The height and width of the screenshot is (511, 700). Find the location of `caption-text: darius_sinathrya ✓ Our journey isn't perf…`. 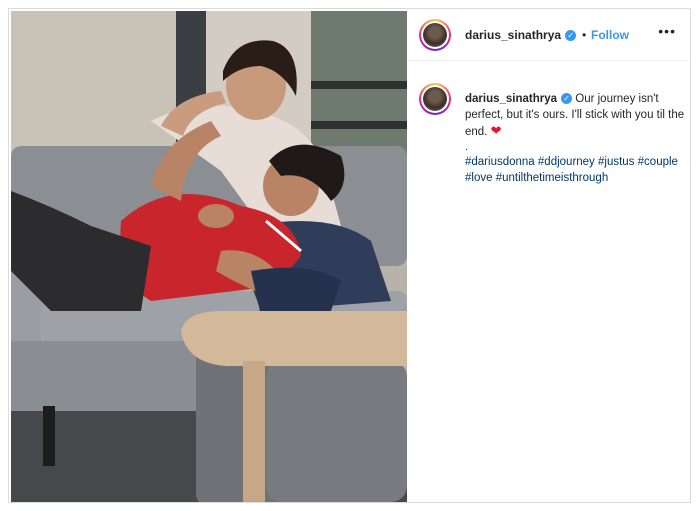

caption-text: darius_sinathrya ✓ Our journey isn't perf… is located at coordinates (578, 138).